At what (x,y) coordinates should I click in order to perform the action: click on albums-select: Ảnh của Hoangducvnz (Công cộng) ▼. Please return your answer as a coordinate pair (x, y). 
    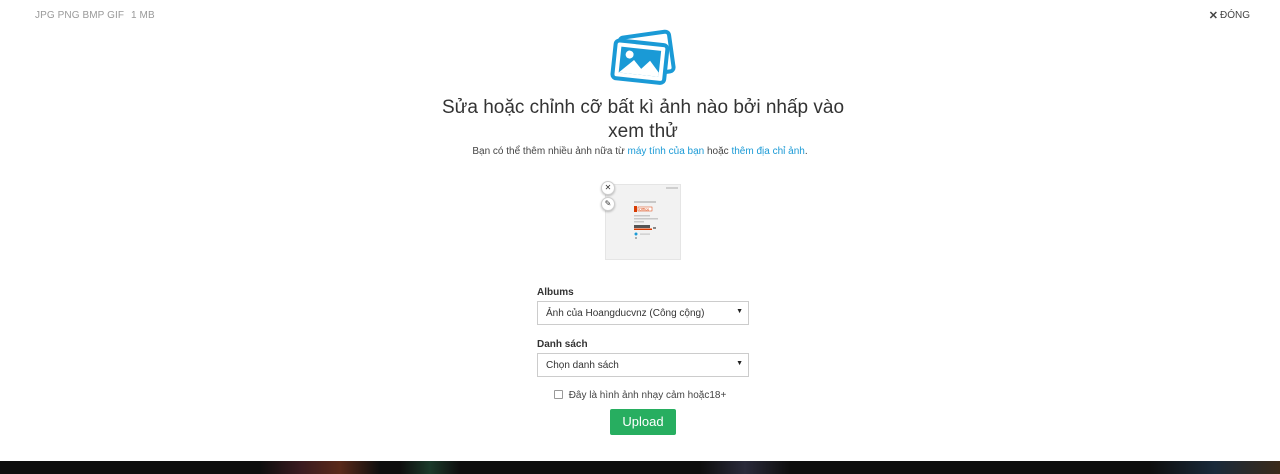
    Looking at the image, I should click on (643, 313).